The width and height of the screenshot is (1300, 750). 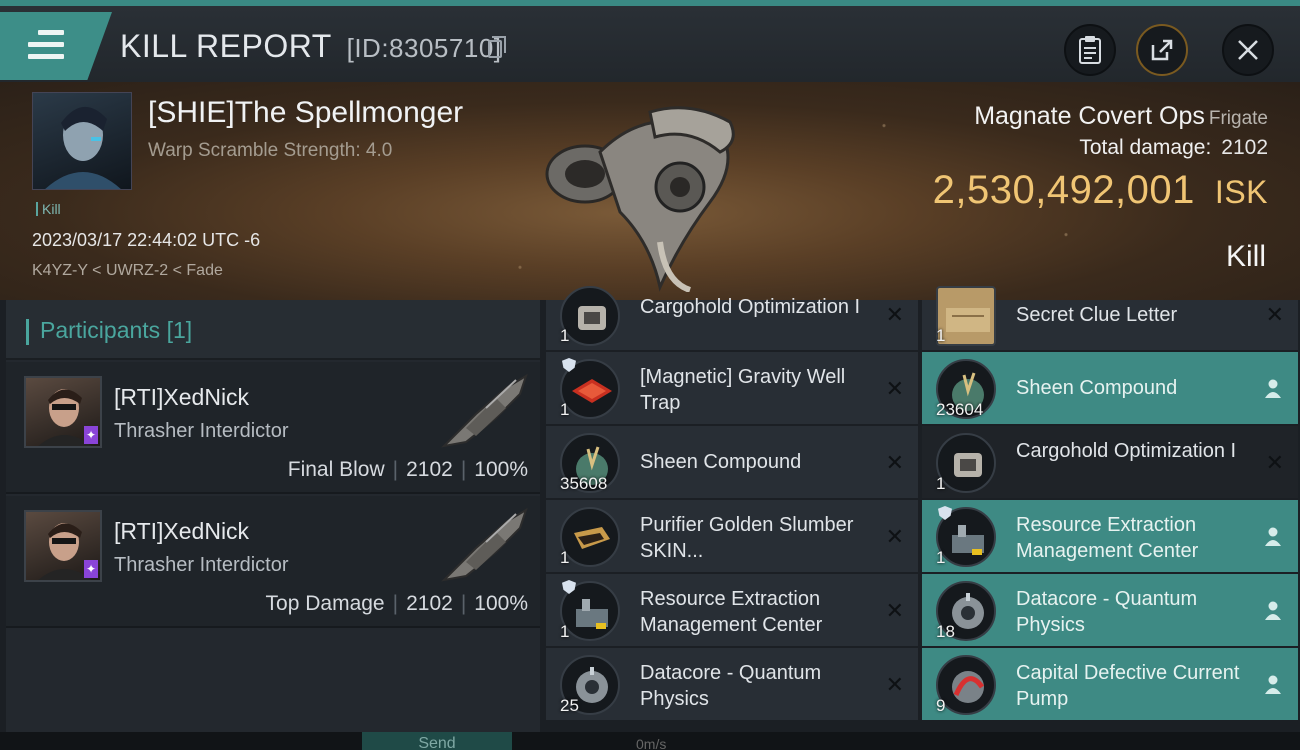 What do you see at coordinates (1145, 147) in the screenshot?
I see `total-damage-label: Total damage:` at bounding box center [1145, 147].